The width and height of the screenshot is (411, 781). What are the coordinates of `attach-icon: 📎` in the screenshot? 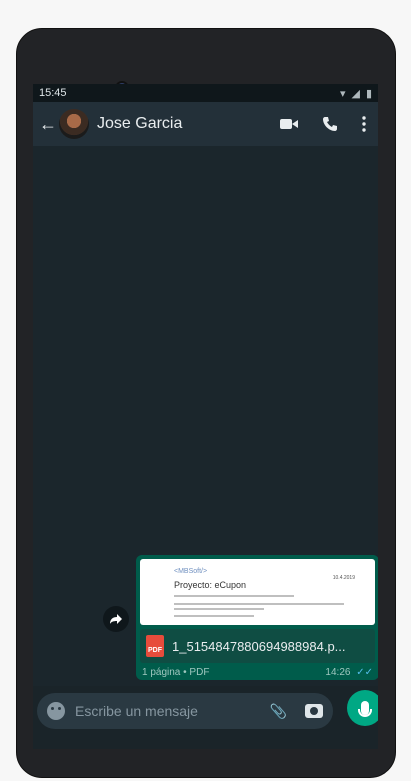 It's located at (278, 711).